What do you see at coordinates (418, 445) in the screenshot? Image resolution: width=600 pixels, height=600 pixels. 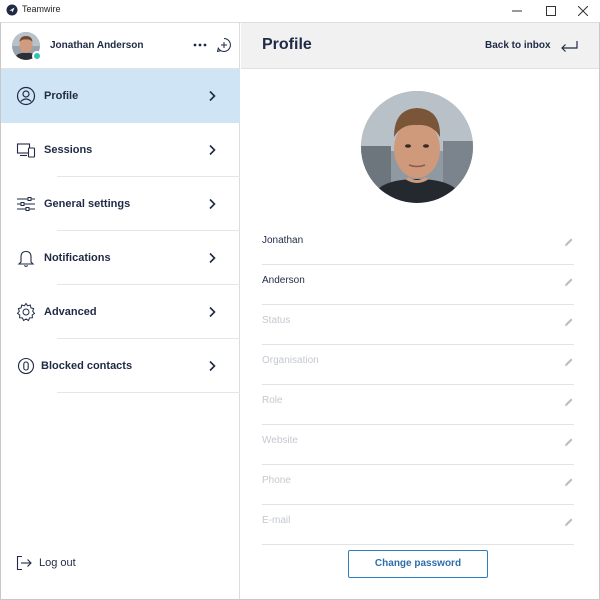 I see `website-field: Website` at bounding box center [418, 445].